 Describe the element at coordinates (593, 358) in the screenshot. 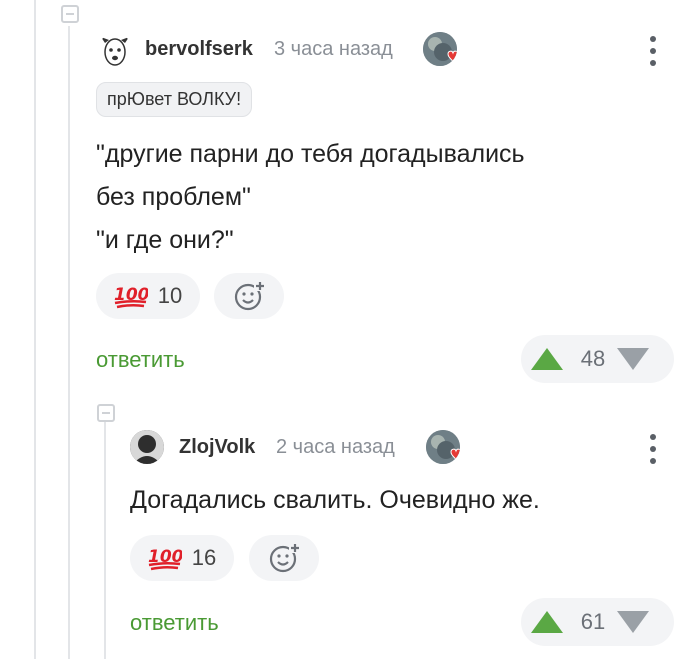

I see `rating-count: 48` at that location.